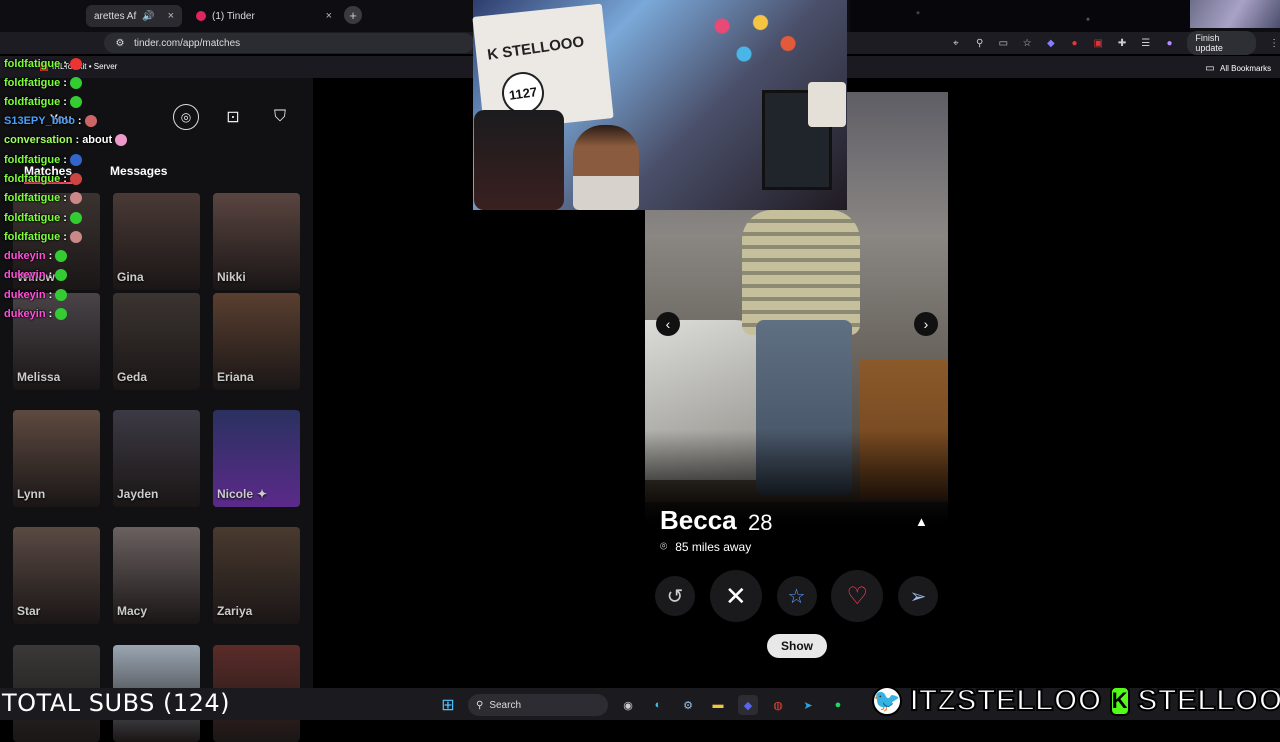 This screenshot has height=742, width=1280. What do you see at coordinates (1003, 43) in the screenshot?
I see `cast-icon: ▭` at bounding box center [1003, 43].